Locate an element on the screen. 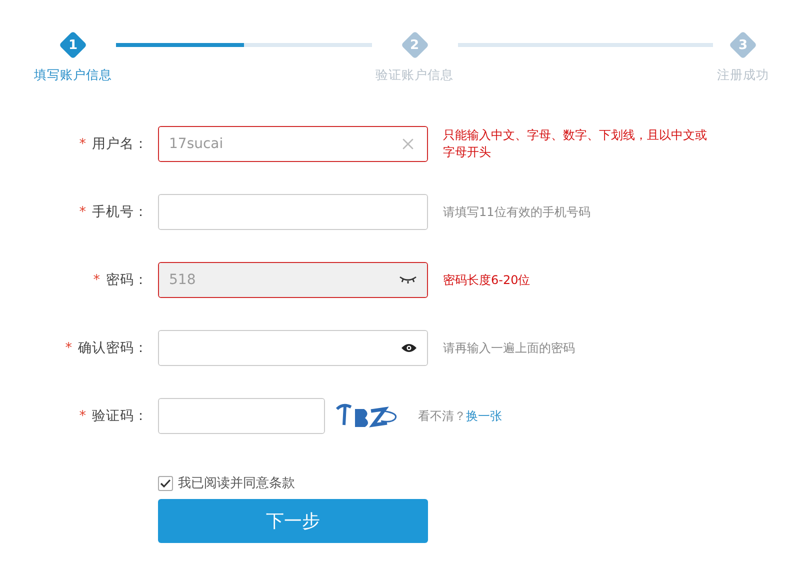  hint-text: 密码长度6-20位 is located at coordinates (487, 280).